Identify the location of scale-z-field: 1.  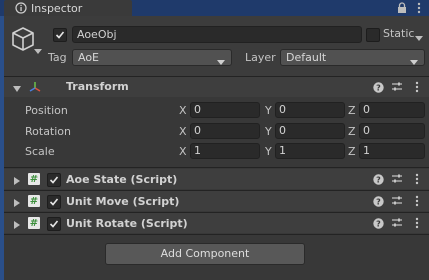
(392, 151).